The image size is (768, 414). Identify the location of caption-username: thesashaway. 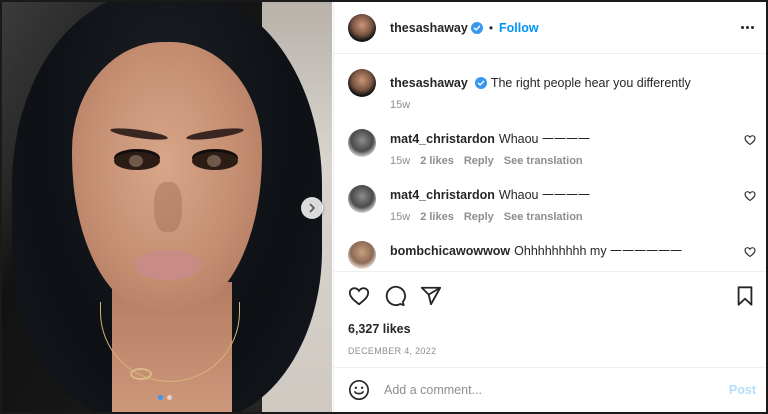
(429, 83).